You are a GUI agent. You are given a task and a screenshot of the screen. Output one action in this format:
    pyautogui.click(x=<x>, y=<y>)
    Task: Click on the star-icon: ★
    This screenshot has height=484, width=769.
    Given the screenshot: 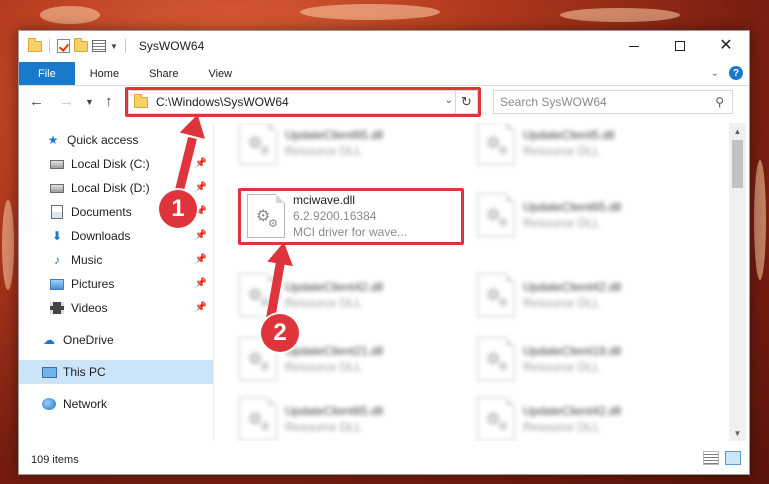 What is the action you would take?
    pyautogui.click(x=53, y=140)
    